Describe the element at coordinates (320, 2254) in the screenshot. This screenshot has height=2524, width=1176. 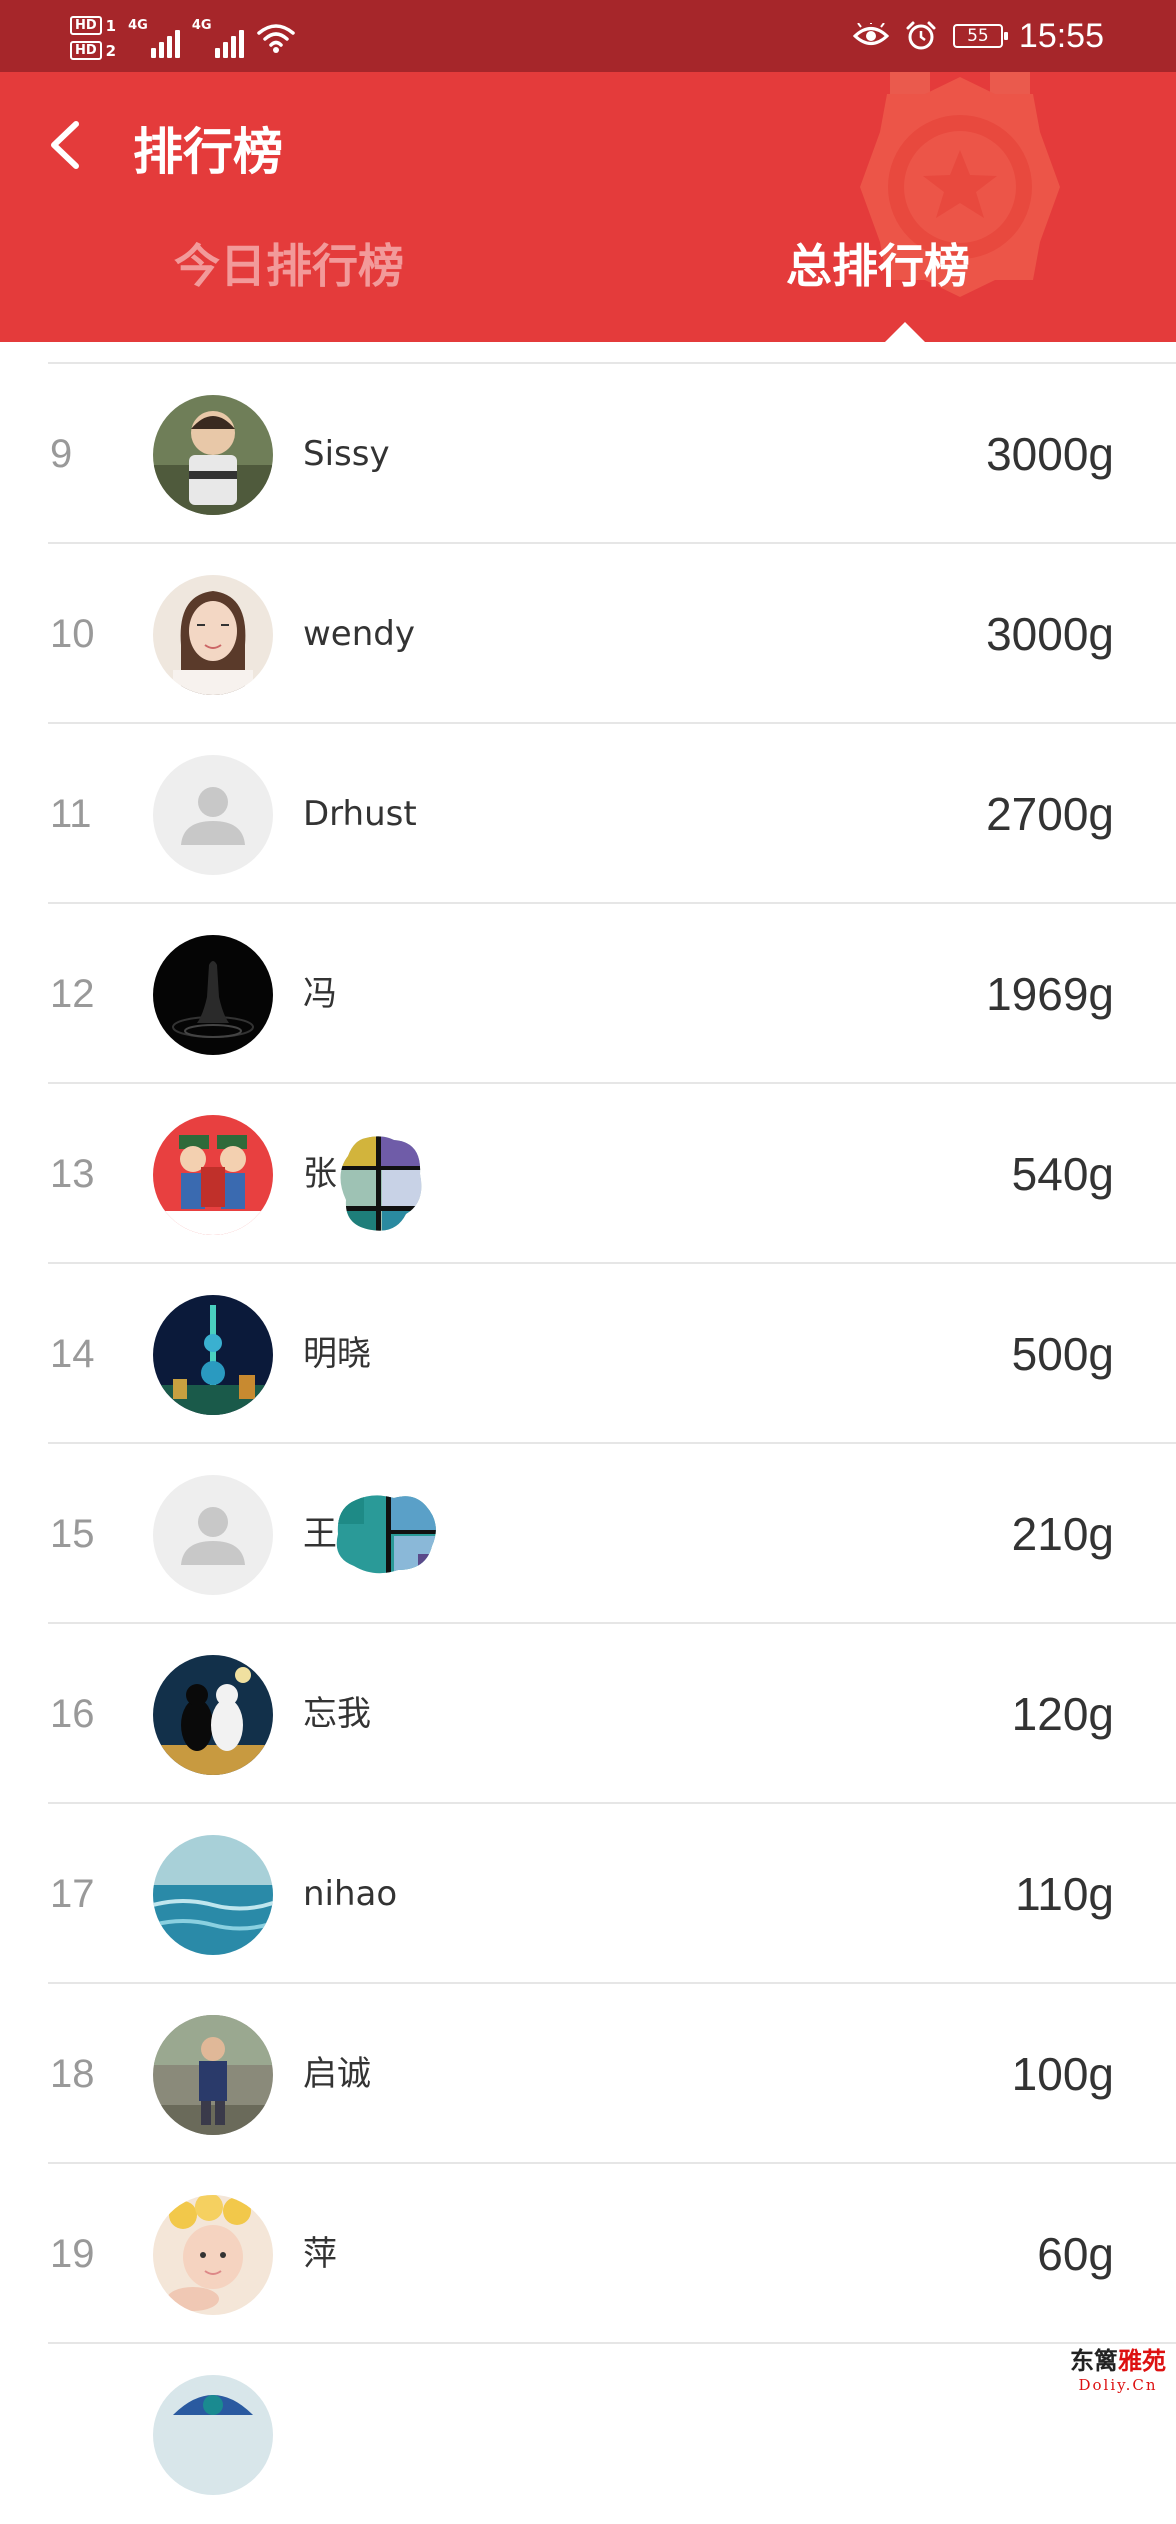
I see `user-name: 萍` at that location.